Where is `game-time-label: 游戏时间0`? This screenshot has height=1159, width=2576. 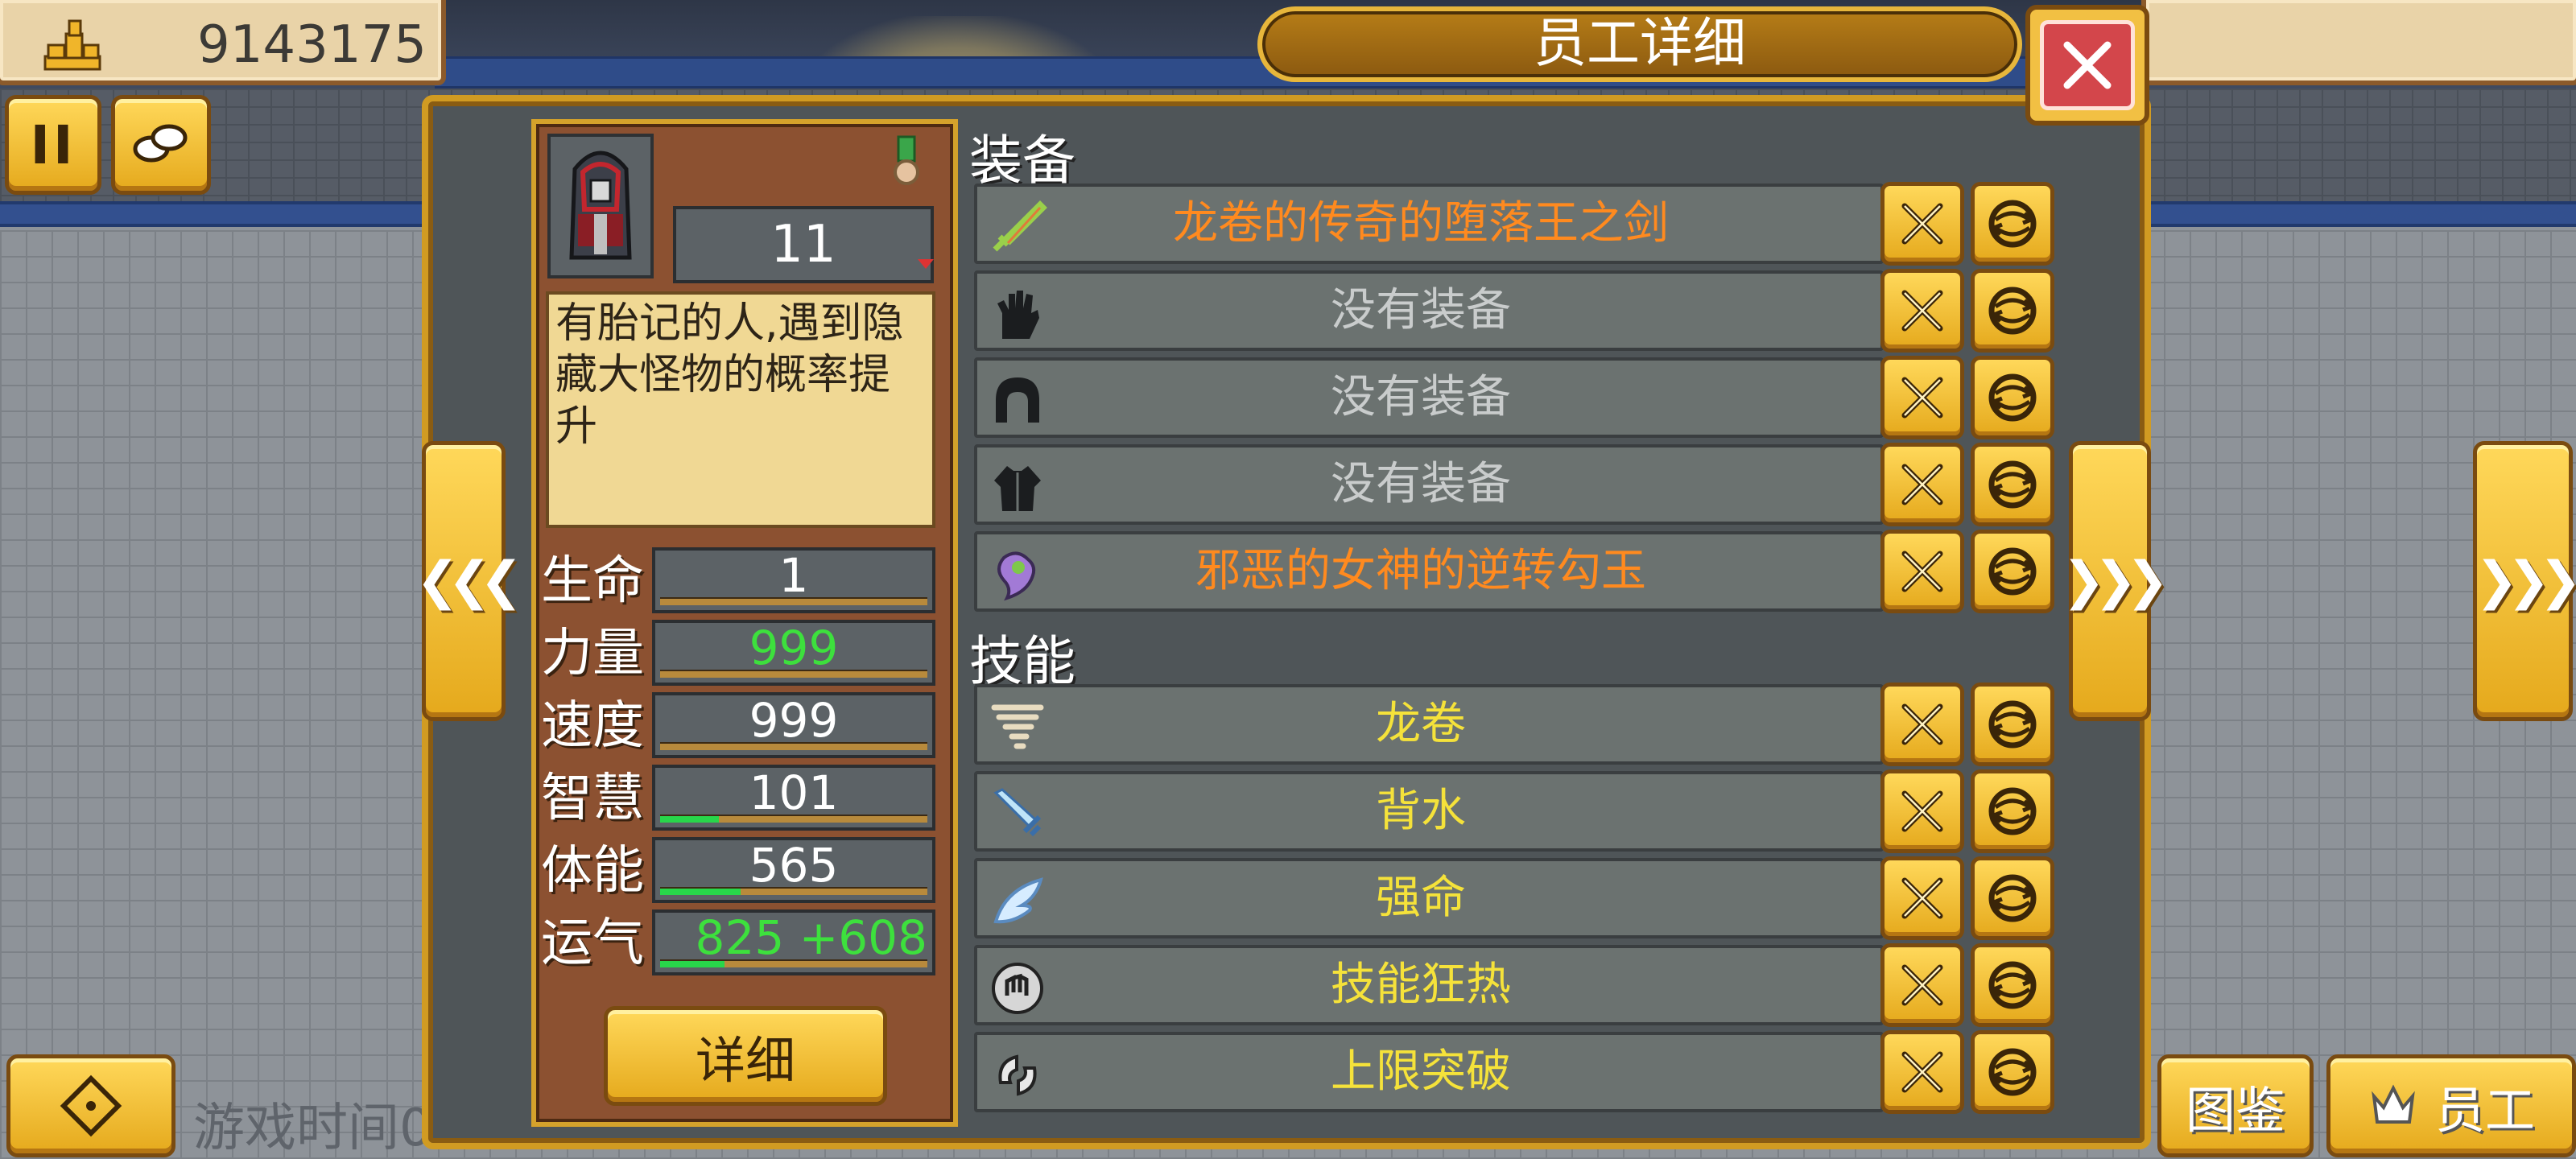
game-time-label: 游戏时间0 is located at coordinates (312, 1128).